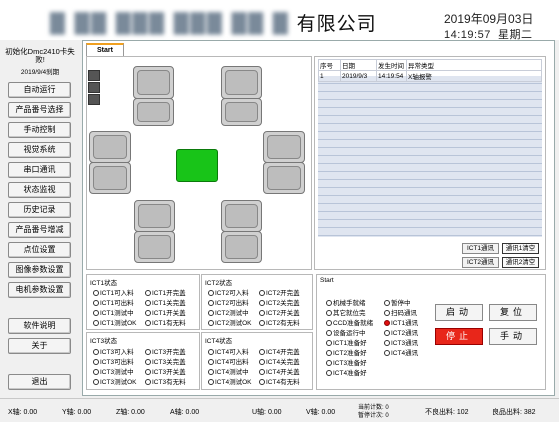 Image resolution: width=559 pixels, height=422 pixels. What do you see at coordinates (391, 65) in the screenshot?
I see `column-header: 发生时间` at bounding box center [391, 65].